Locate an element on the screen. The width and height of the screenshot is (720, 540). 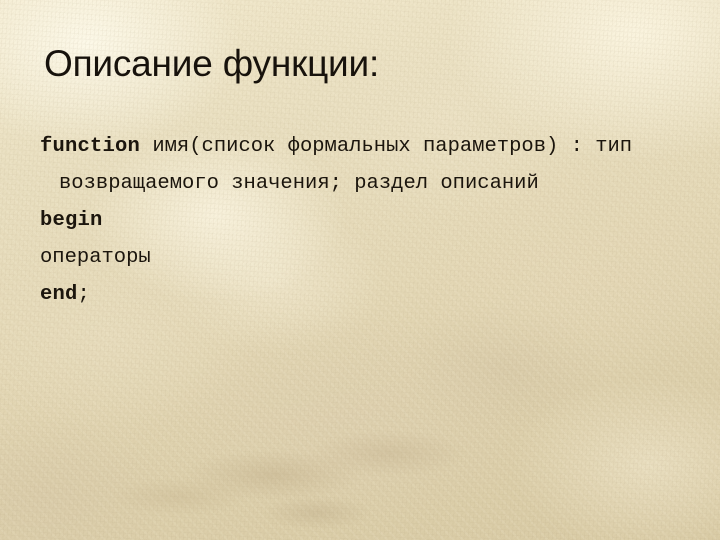
keyword-function: function is located at coordinates (90, 146).